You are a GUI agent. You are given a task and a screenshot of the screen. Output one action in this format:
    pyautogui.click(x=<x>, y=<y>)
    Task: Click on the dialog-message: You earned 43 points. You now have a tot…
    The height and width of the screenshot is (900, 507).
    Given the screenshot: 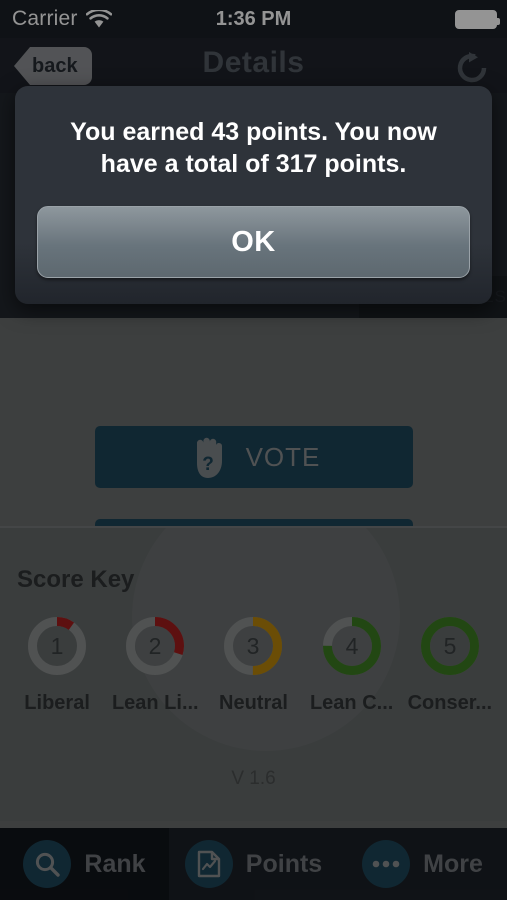 What is the action you would take?
    pyautogui.click(x=253, y=148)
    